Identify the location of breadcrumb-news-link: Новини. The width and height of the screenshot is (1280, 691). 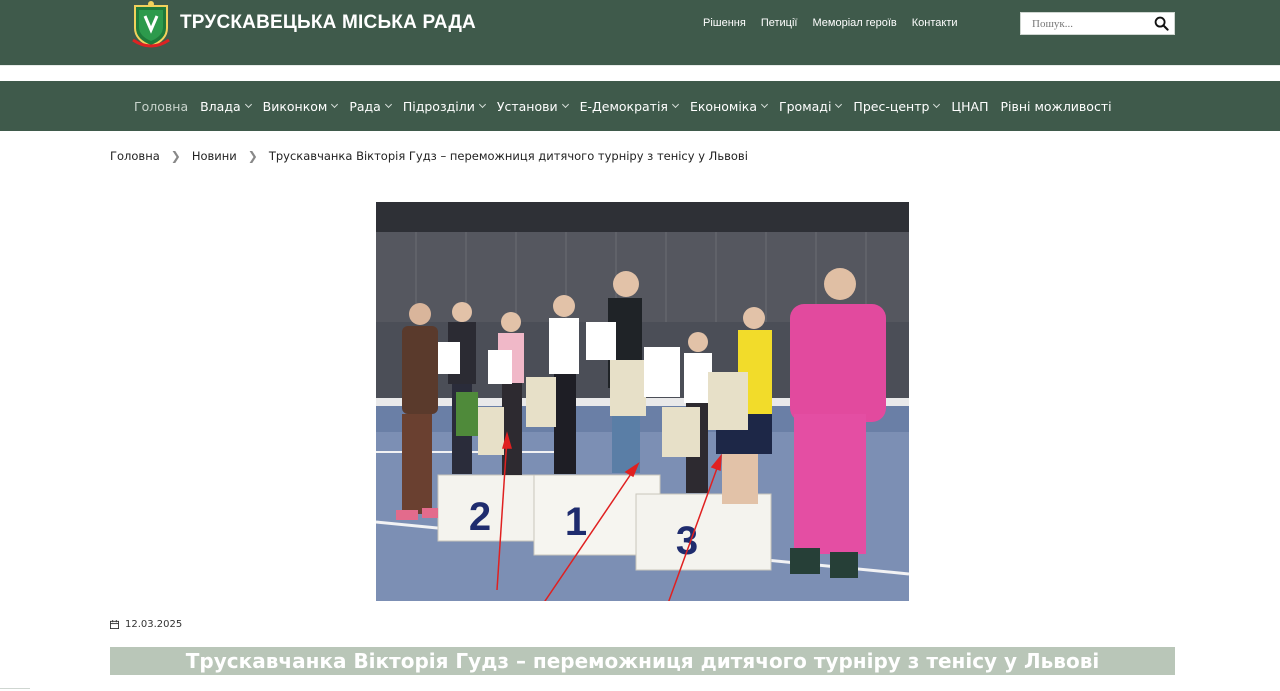
(214, 156).